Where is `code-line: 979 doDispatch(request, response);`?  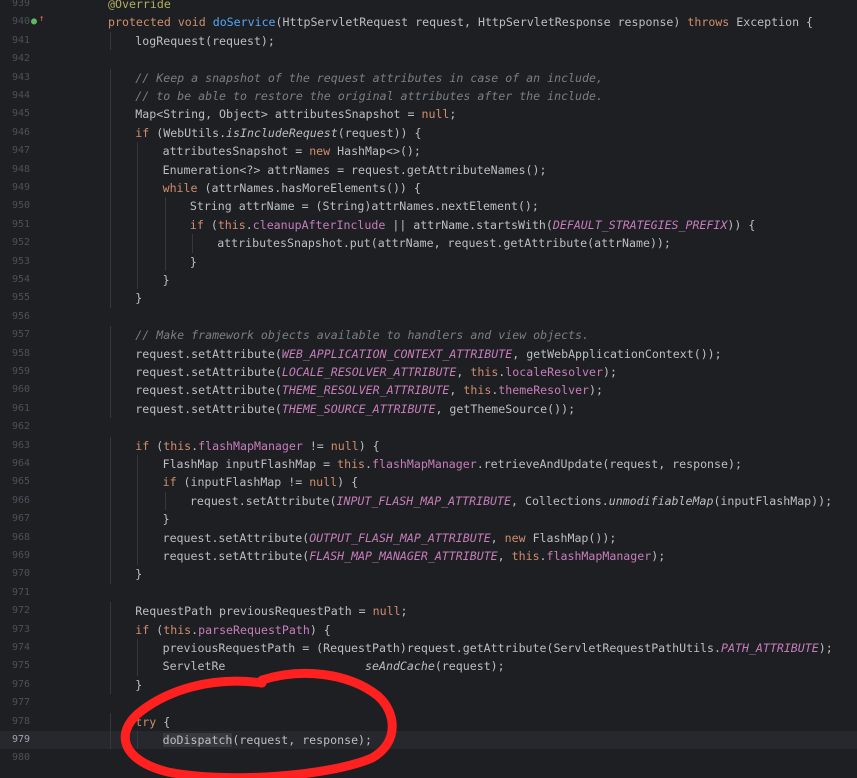 code-line: 979 doDispatch(request, response); is located at coordinates (428, 740).